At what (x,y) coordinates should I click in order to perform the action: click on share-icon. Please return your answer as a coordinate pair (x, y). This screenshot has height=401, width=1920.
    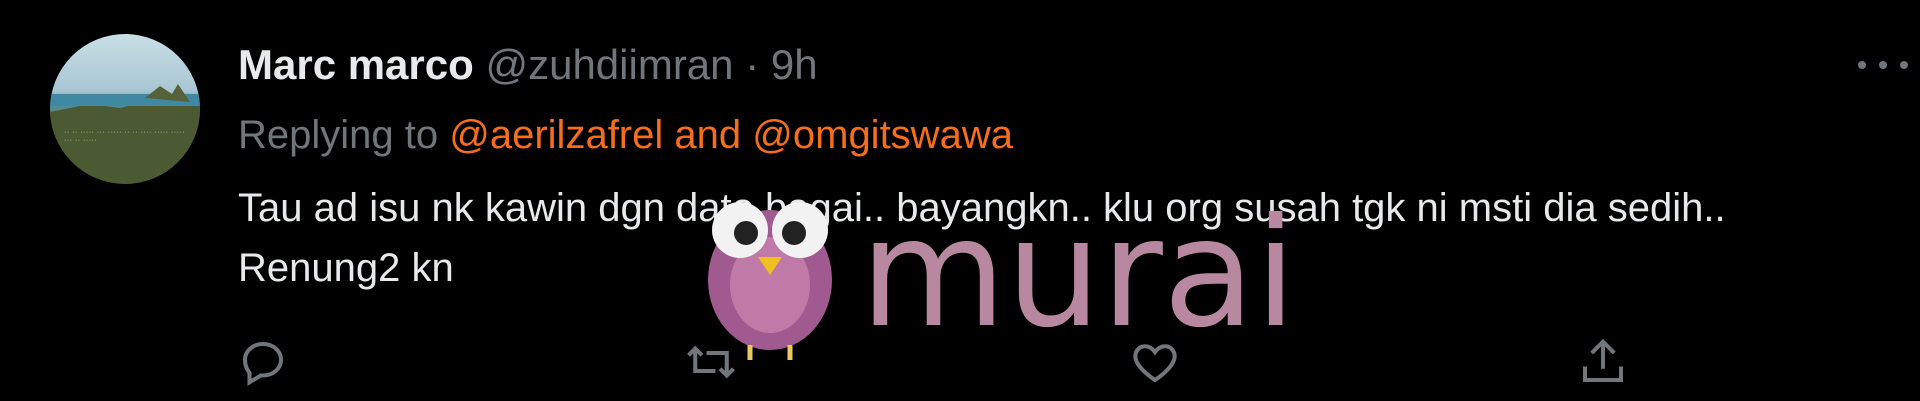
    Looking at the image, I should click on (1603, 362).